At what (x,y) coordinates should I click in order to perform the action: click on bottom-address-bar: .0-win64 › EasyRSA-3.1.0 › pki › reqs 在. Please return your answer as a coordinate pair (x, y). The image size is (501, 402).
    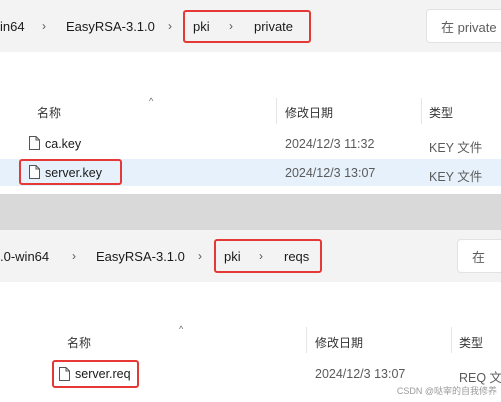
    Looking at the image, I should click on (250, 256).